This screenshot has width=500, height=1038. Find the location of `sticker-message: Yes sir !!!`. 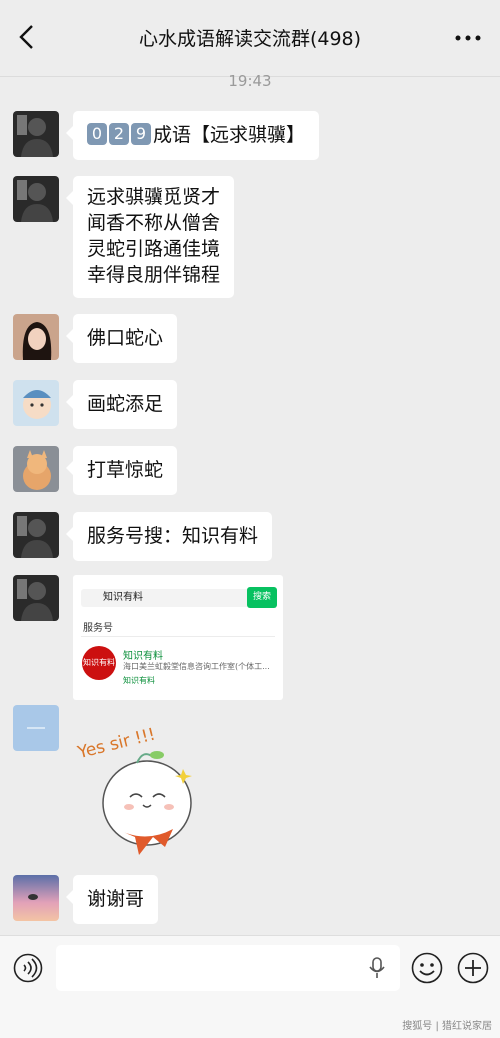

sticker-message: Yes sir !!! is located at coordinates (138, 782).